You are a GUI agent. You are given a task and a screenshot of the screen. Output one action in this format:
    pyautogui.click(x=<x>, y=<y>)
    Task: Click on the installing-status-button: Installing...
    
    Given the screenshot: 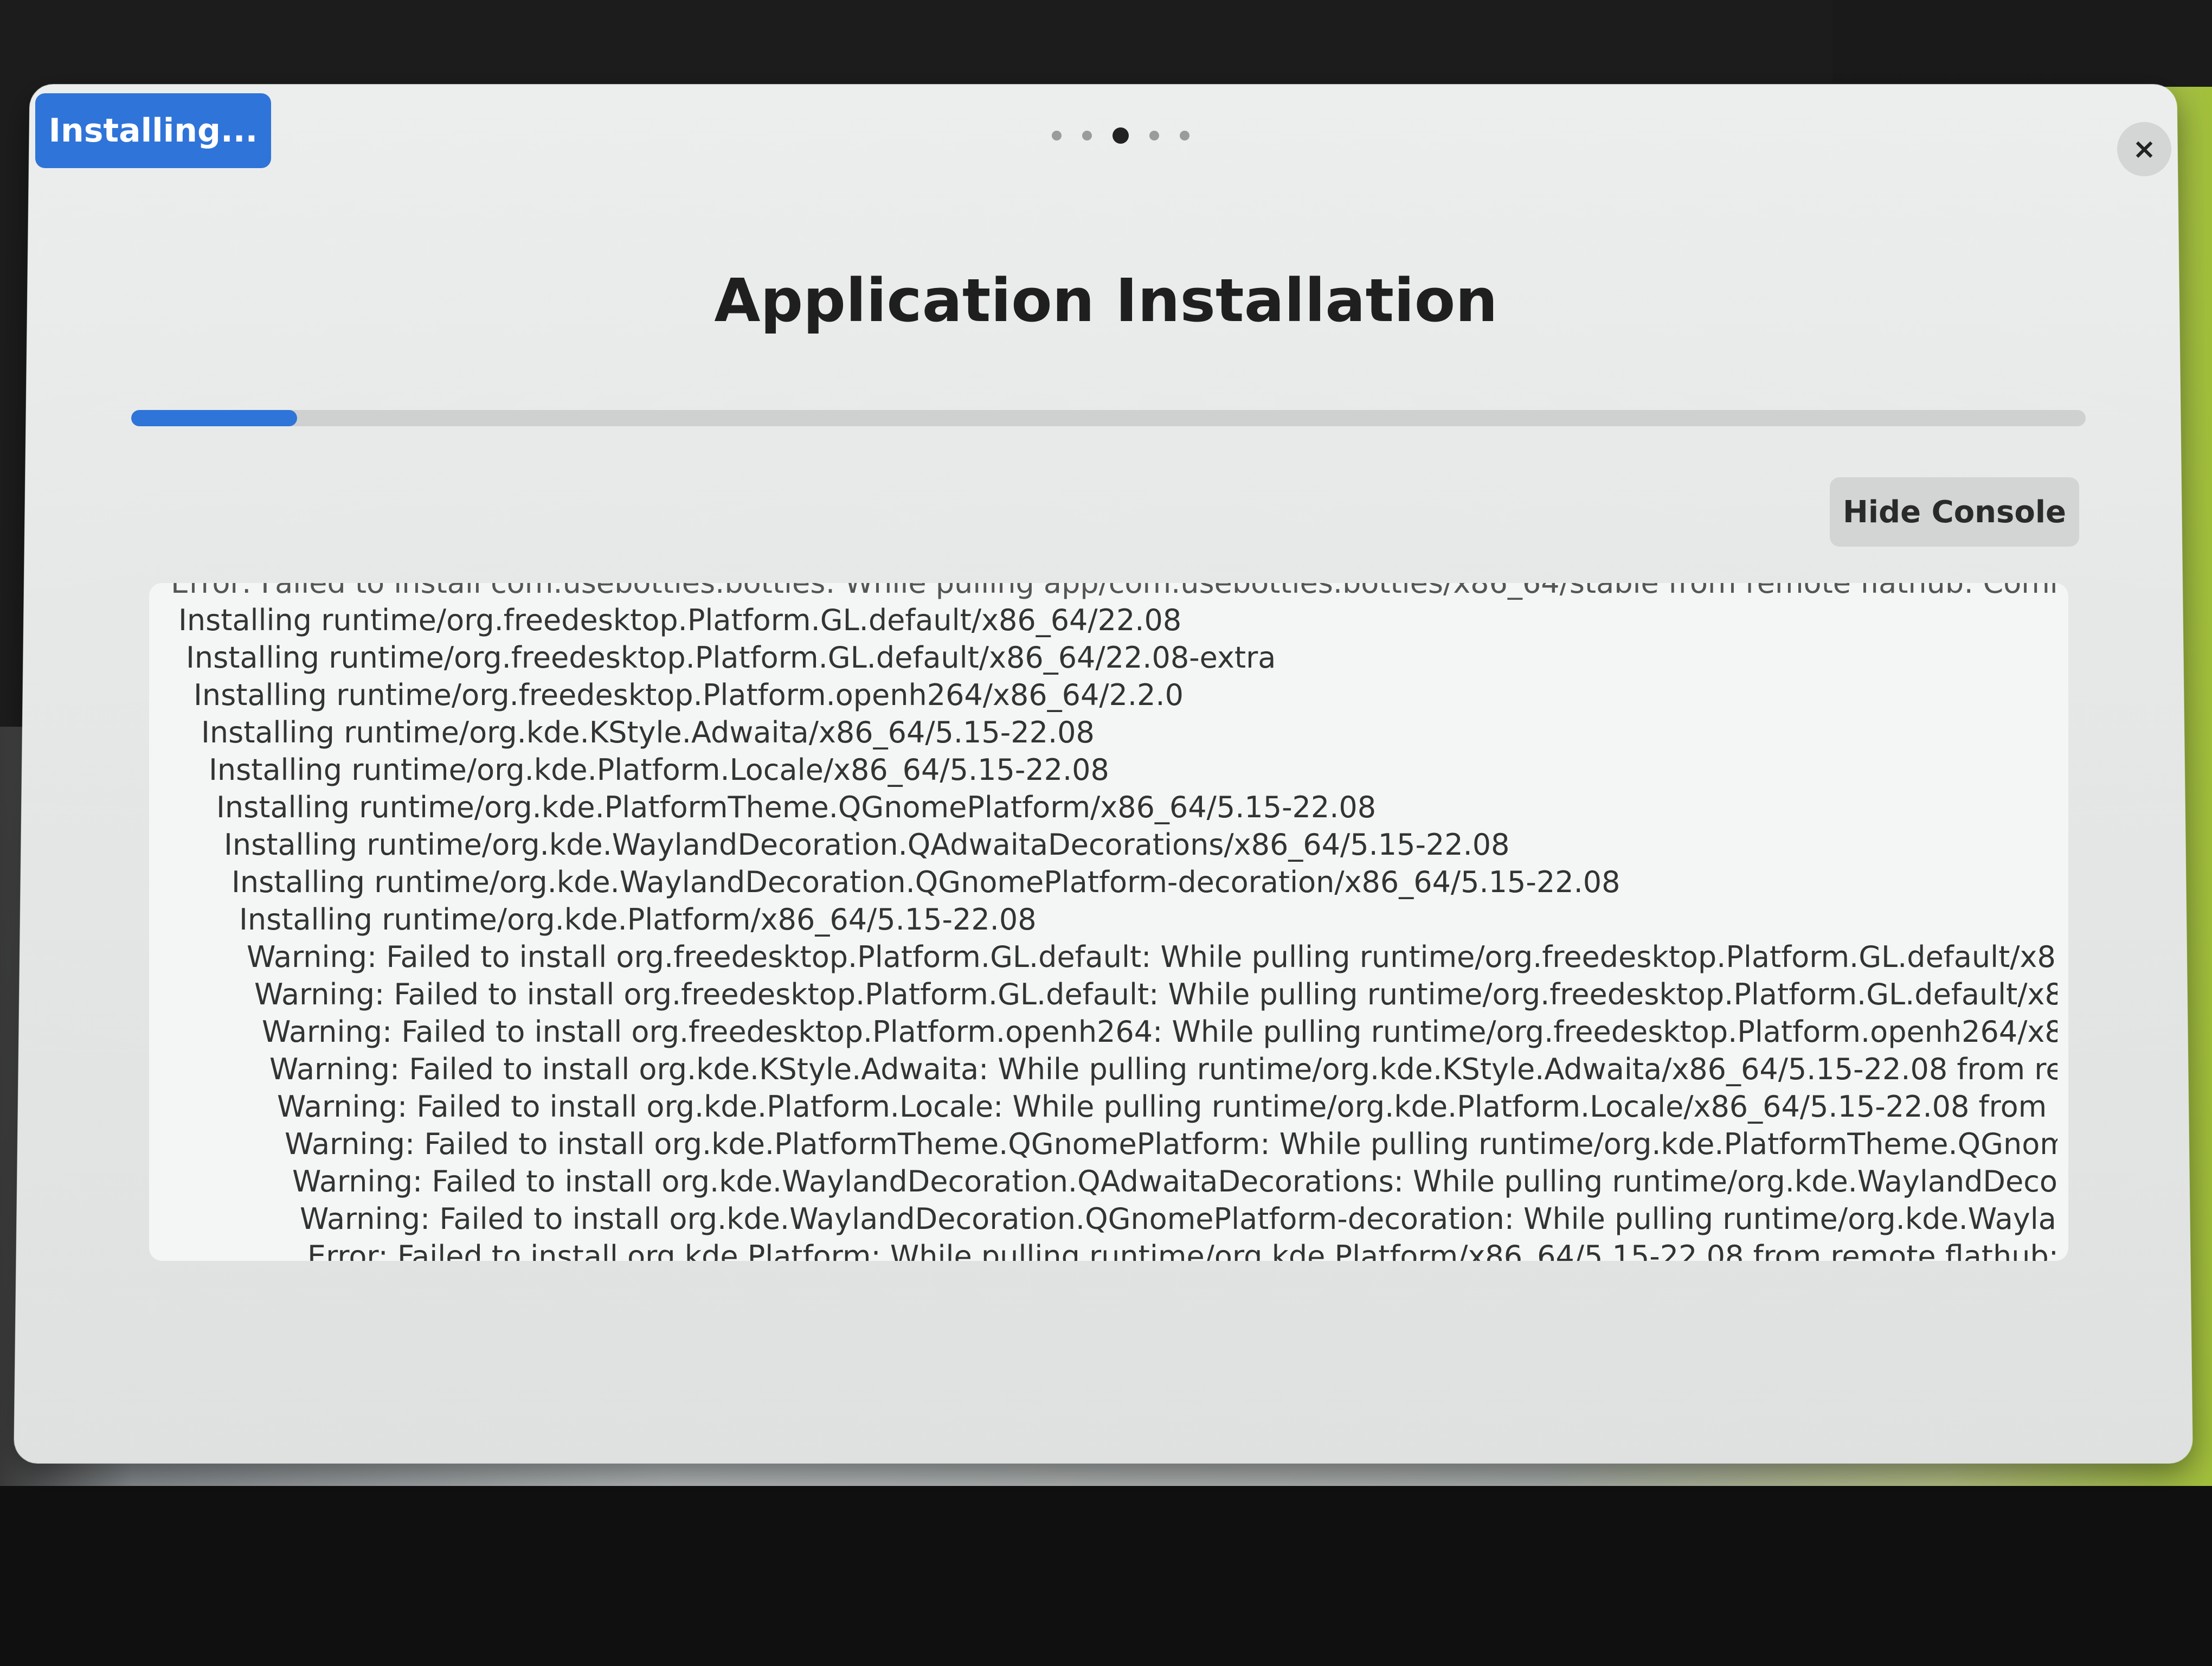 What is the action you would take?
    pyautogui.click(x=153, y=130)
    